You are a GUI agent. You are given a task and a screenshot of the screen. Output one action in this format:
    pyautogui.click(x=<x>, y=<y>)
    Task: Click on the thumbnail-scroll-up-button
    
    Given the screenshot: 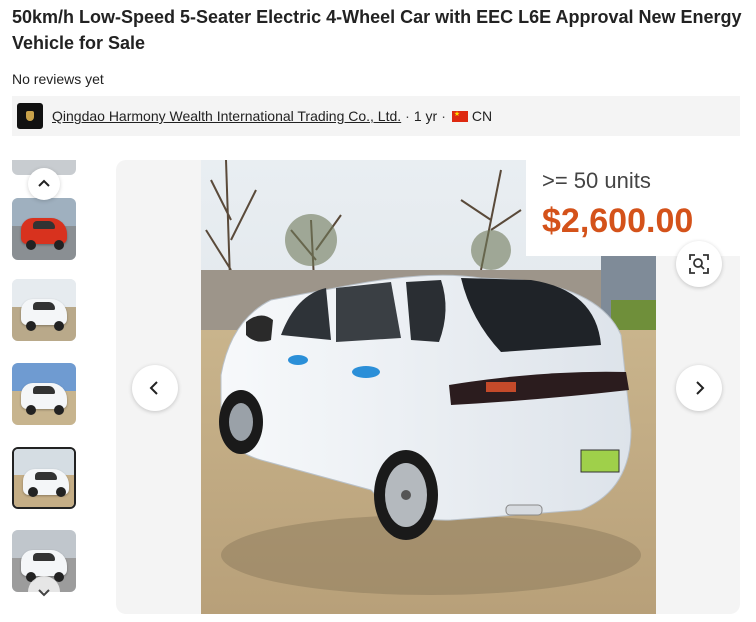 What is the action you would take?
    pyautogui.click(x=44, y=184)
    